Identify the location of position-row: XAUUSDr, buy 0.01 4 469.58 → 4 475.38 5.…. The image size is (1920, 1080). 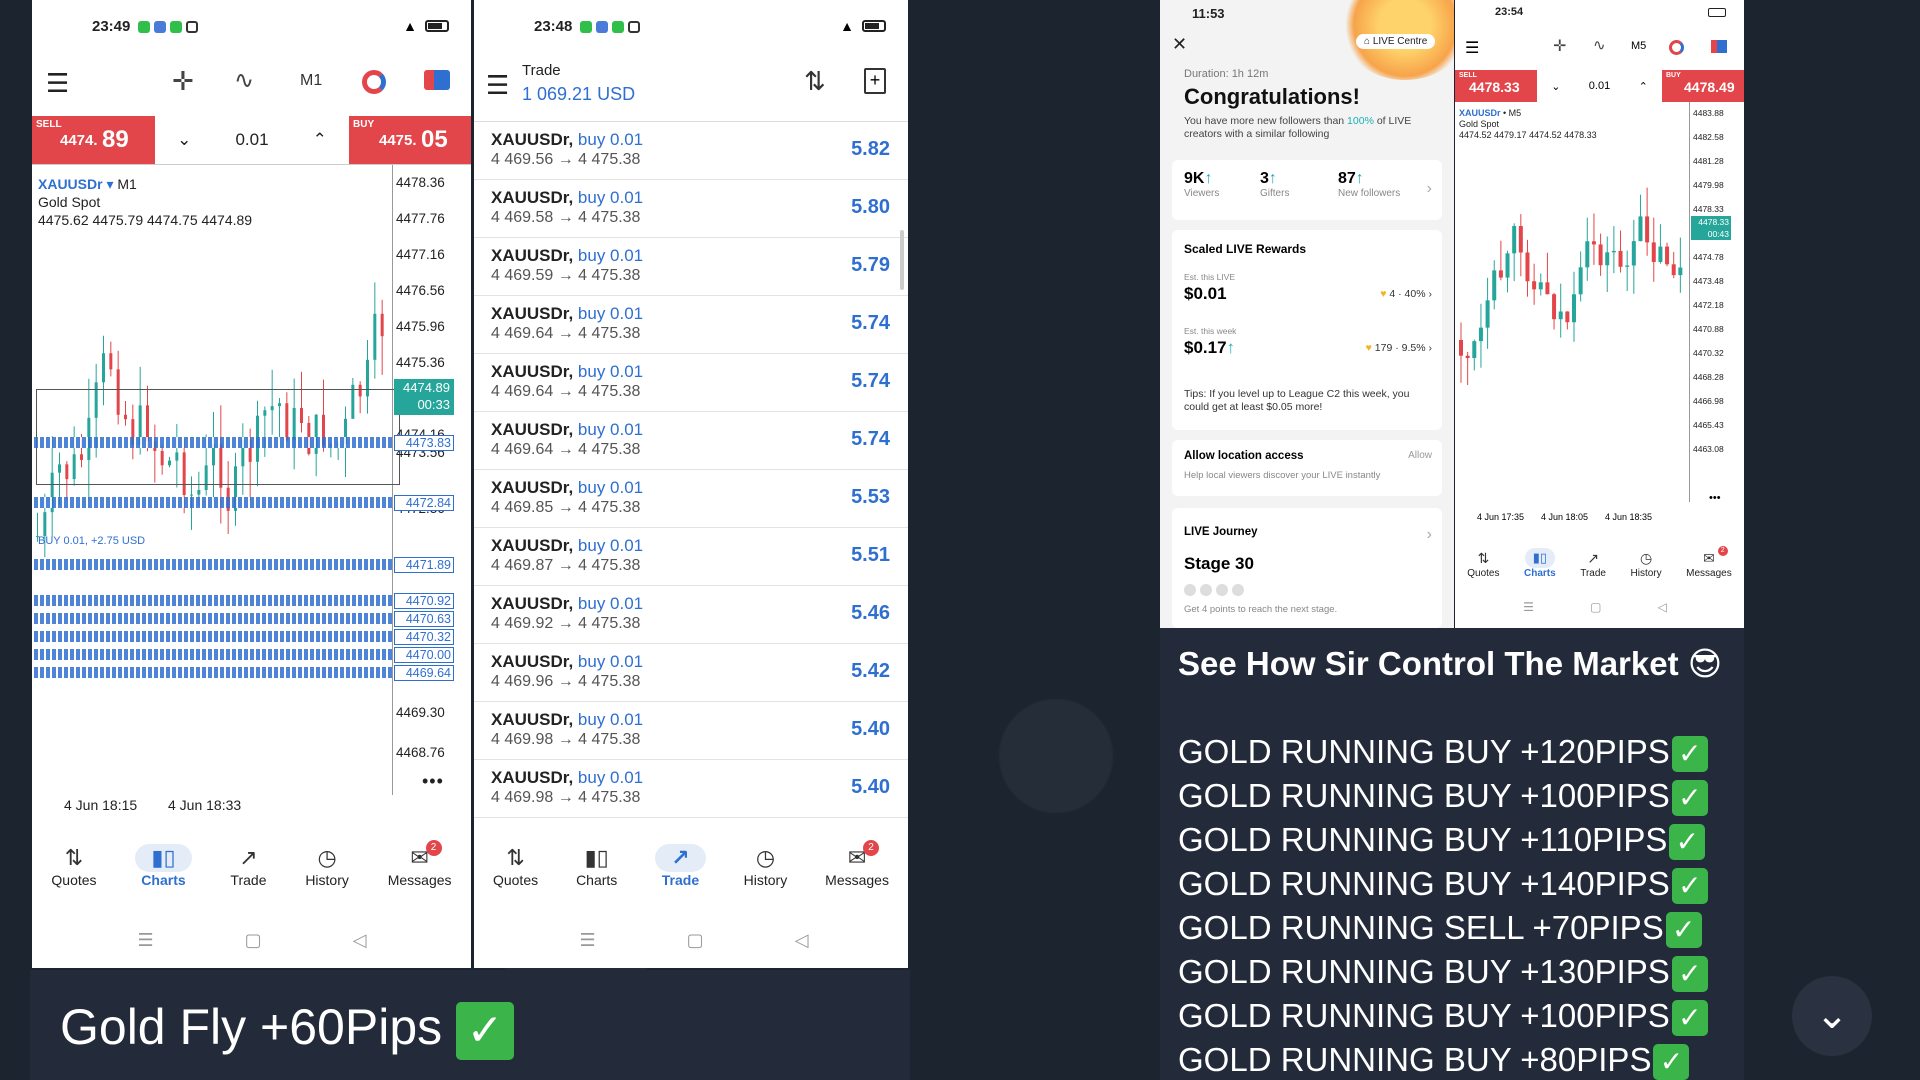
(691, 209).